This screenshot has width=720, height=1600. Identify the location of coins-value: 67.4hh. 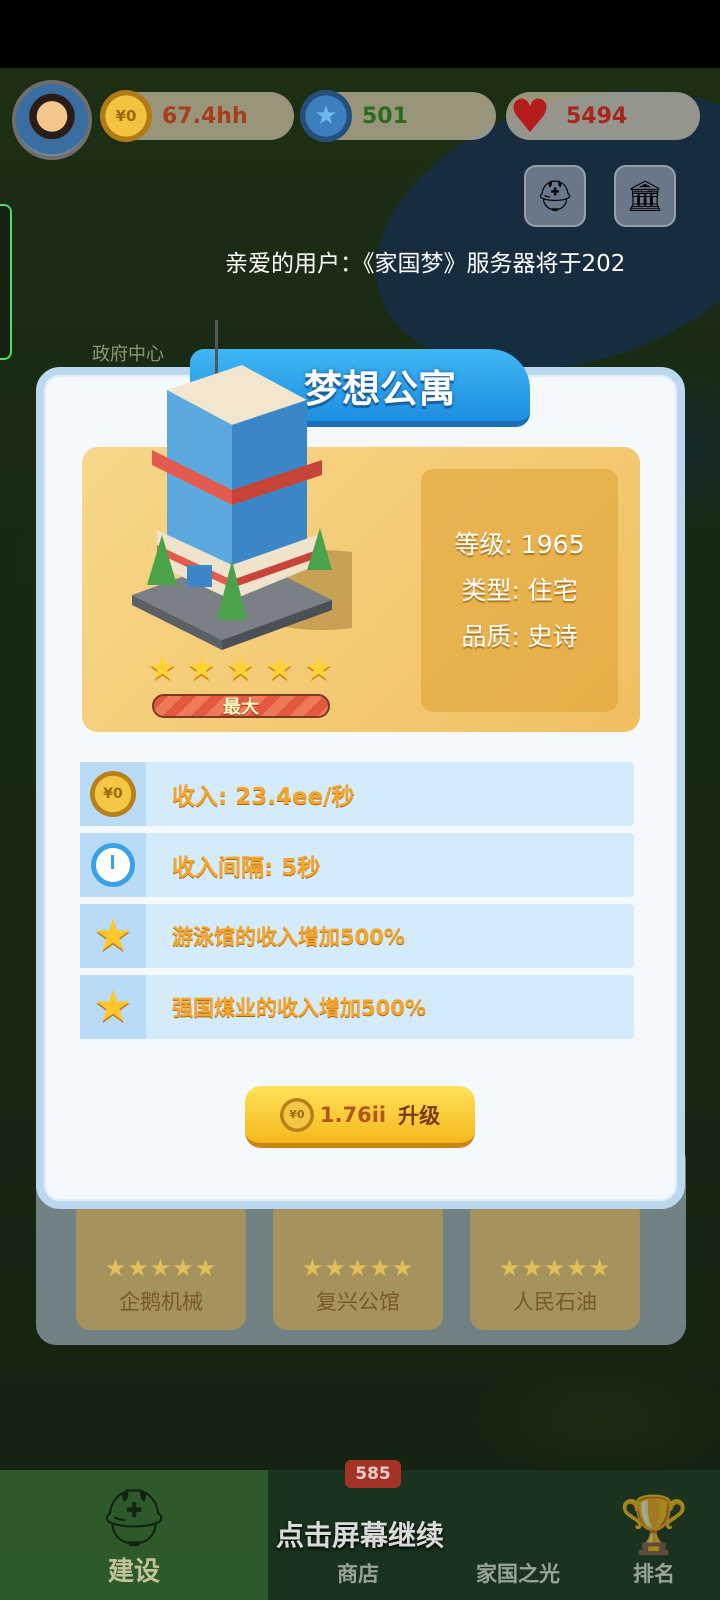
(205, 116).